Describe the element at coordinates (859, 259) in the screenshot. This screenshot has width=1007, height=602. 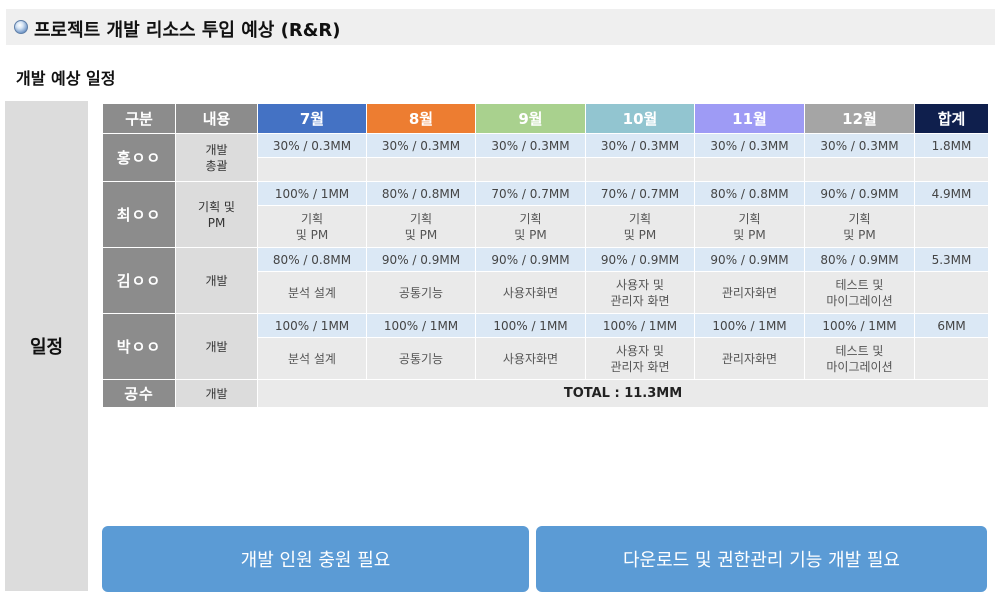
I see `month-allocation: 80% / 0.9MM` at that location.